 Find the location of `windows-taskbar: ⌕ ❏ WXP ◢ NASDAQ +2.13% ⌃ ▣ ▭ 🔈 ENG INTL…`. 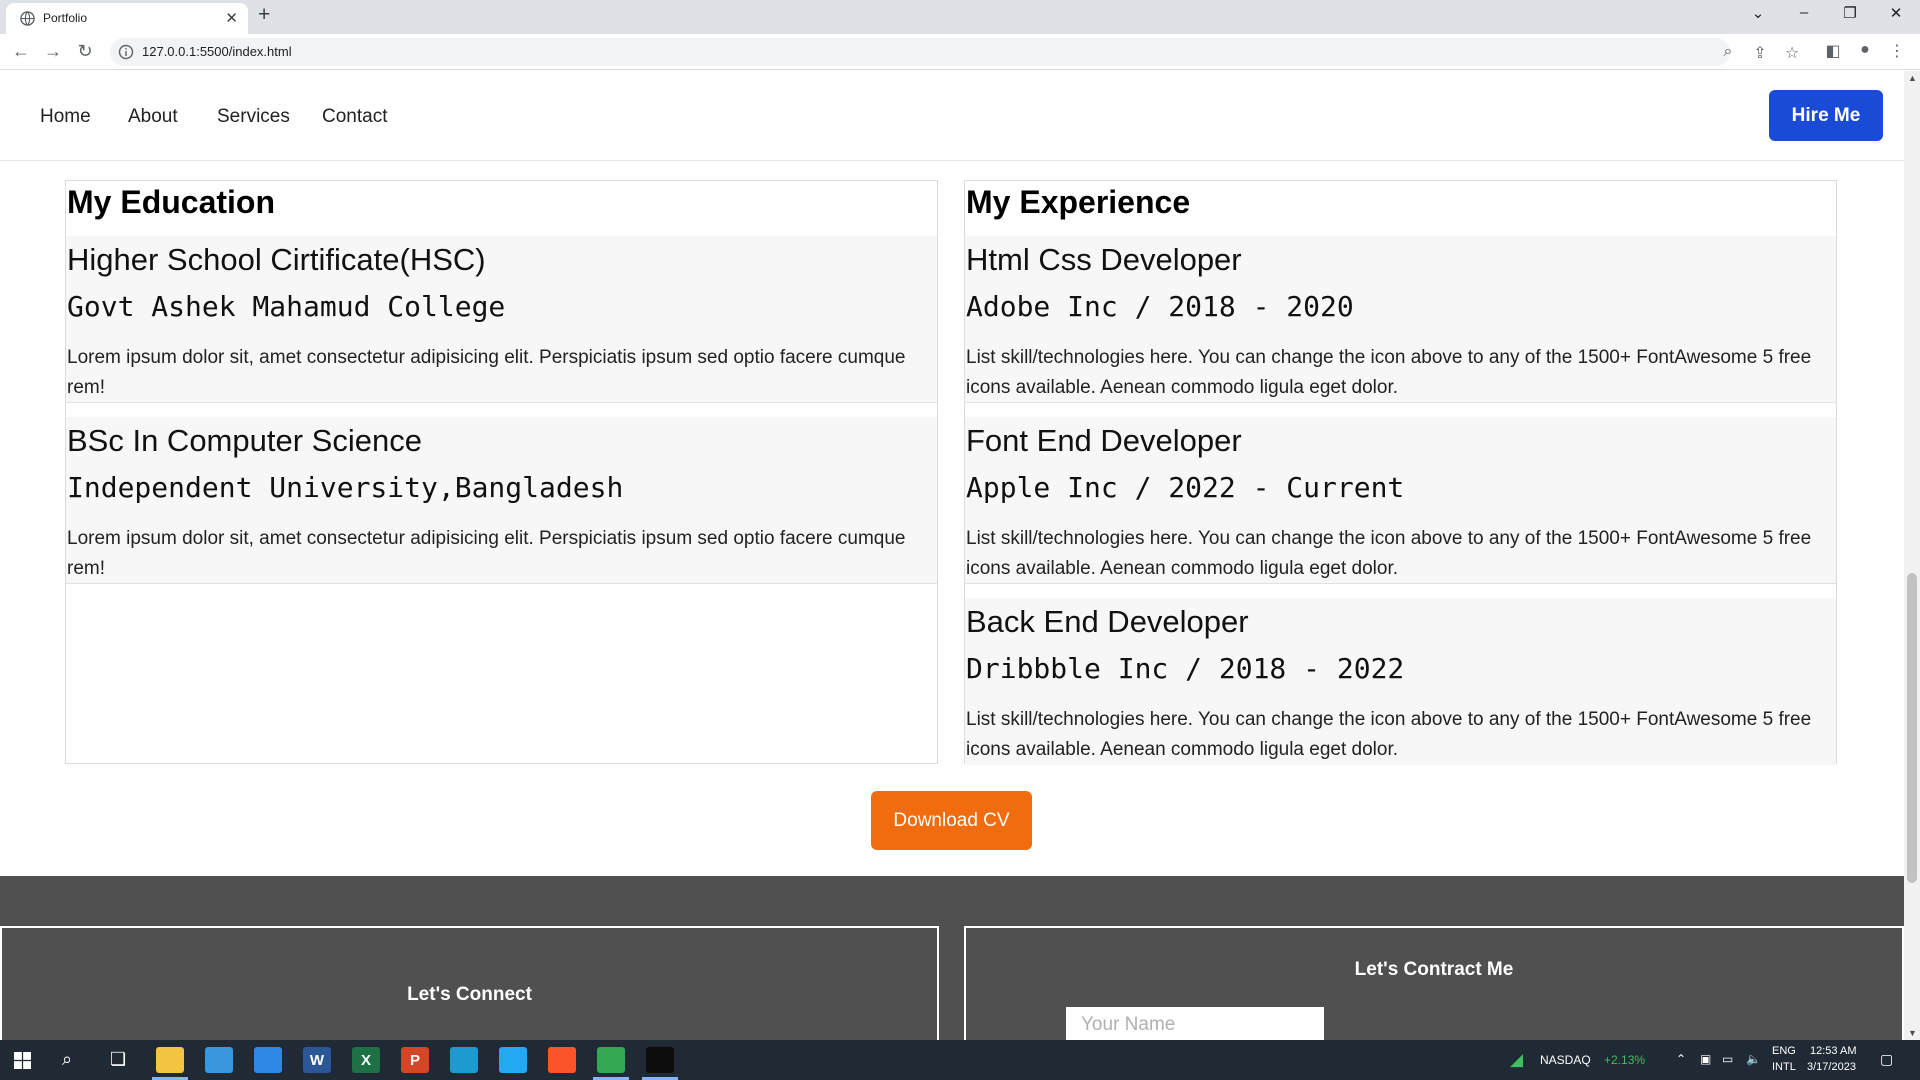

windows-taskbar: ⌕ ❏ WXP ◢ NASDAQ +2.13% ⌃ ▣ ▭ 🔈 ENG INTL… is located at coordinates (960, 1060).